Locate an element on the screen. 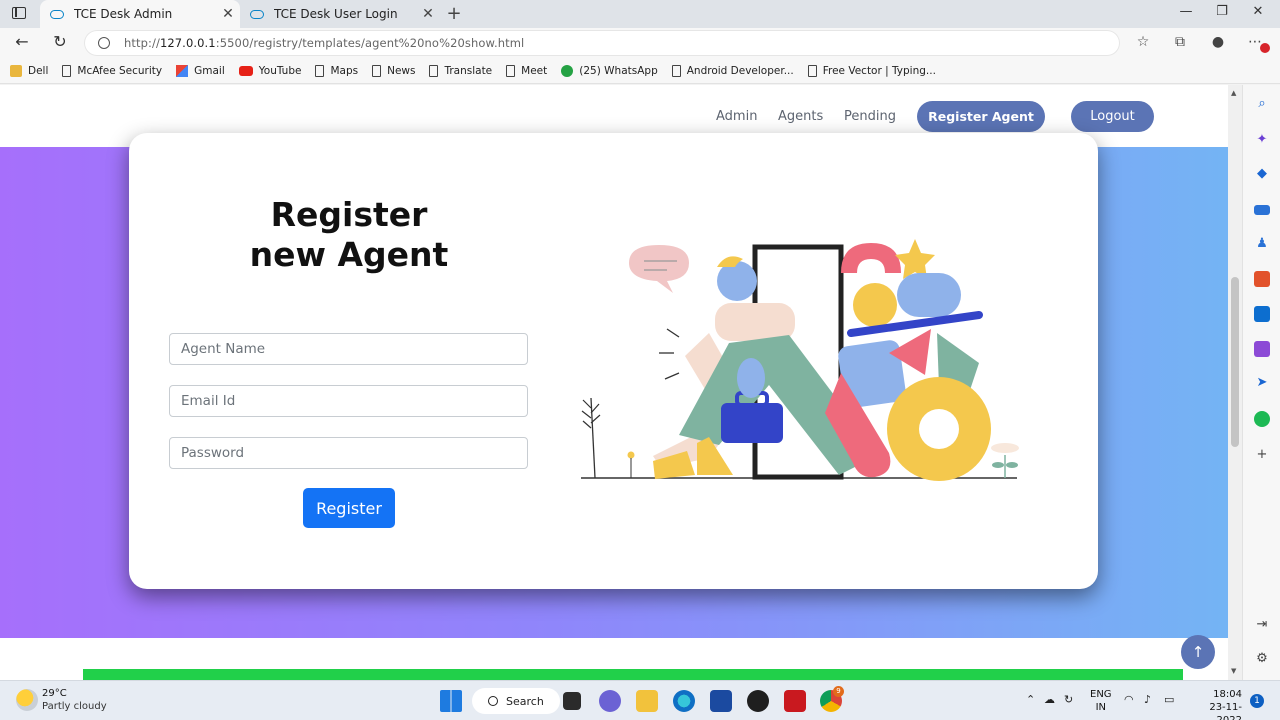  store-icon is located at coordinates (721, 701).